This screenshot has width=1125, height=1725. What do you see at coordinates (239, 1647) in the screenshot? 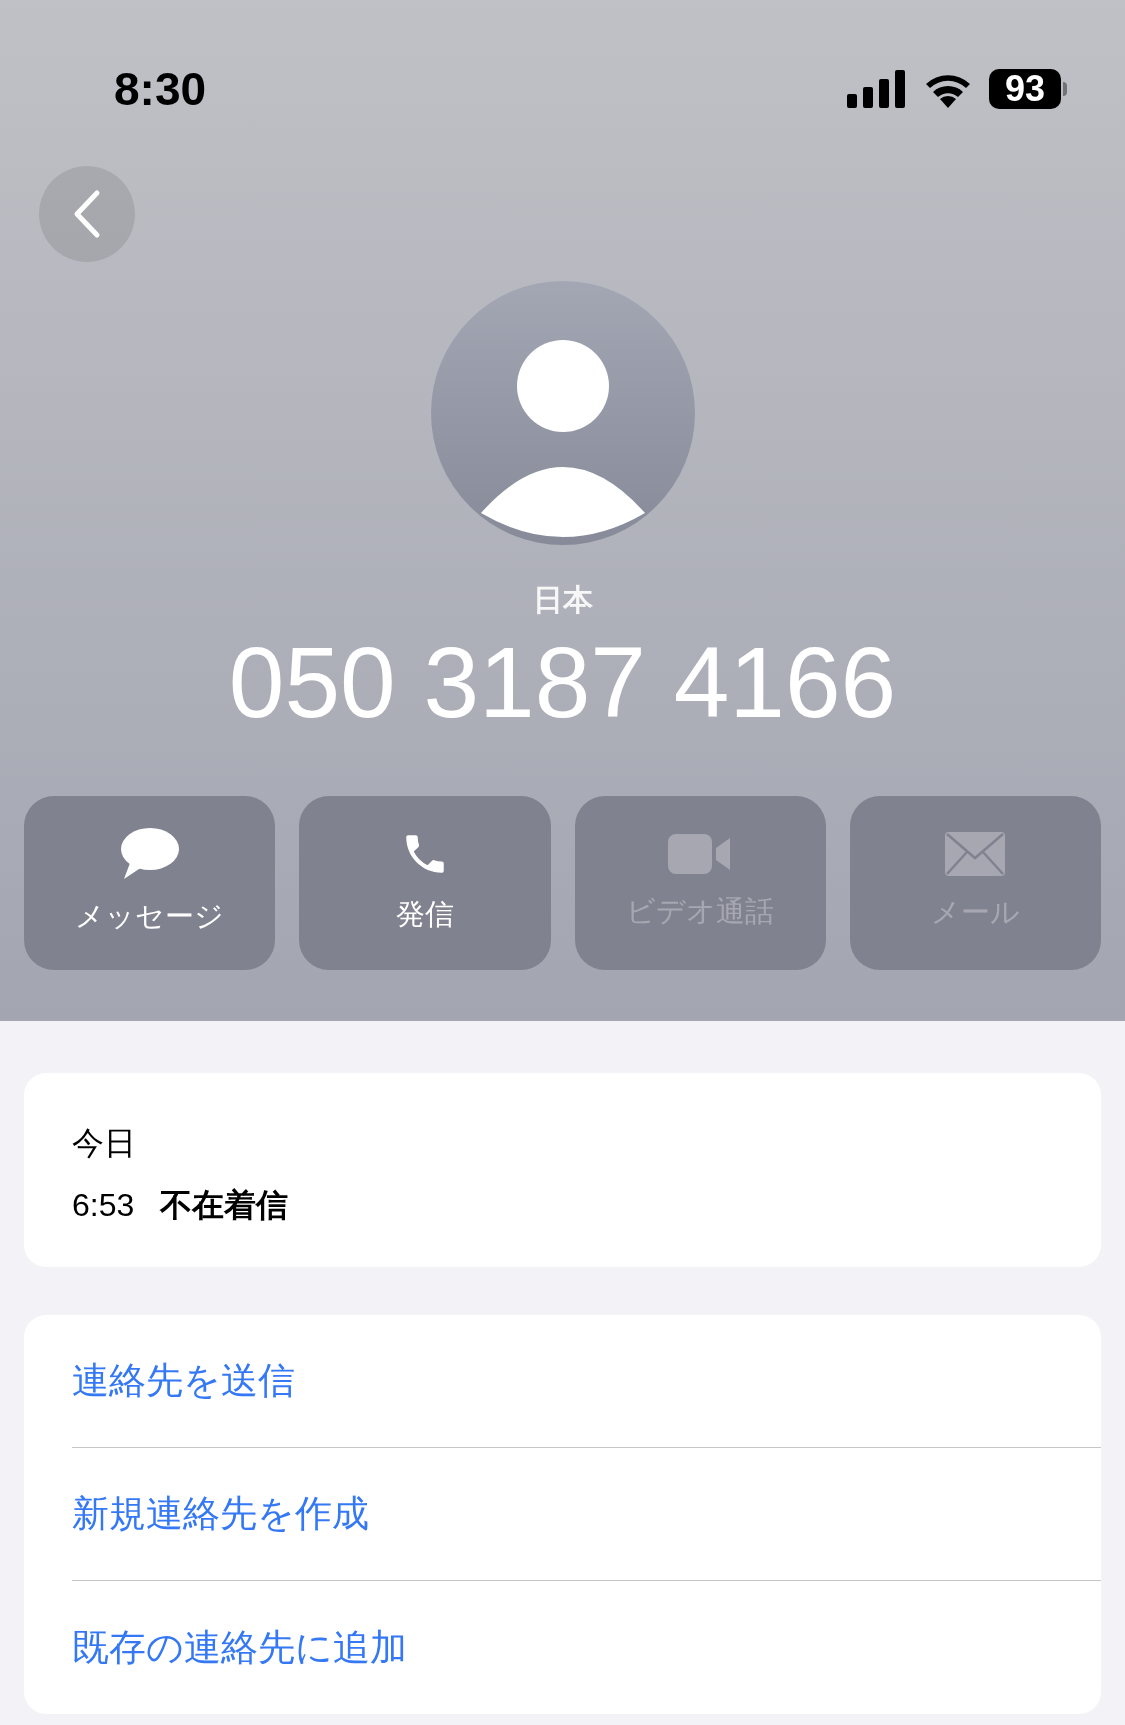
I see `option-link: 既存の連絡先に追加` at bounding box center [239, 1647].